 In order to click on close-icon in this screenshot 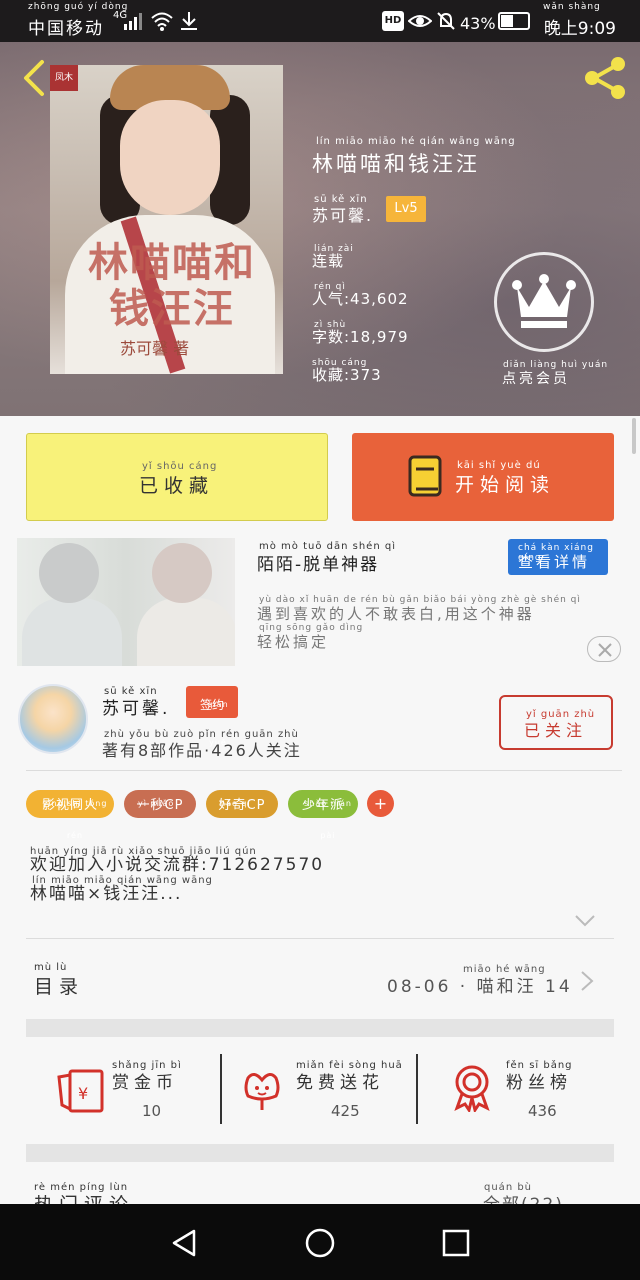, I will do `click(605, 650)`.